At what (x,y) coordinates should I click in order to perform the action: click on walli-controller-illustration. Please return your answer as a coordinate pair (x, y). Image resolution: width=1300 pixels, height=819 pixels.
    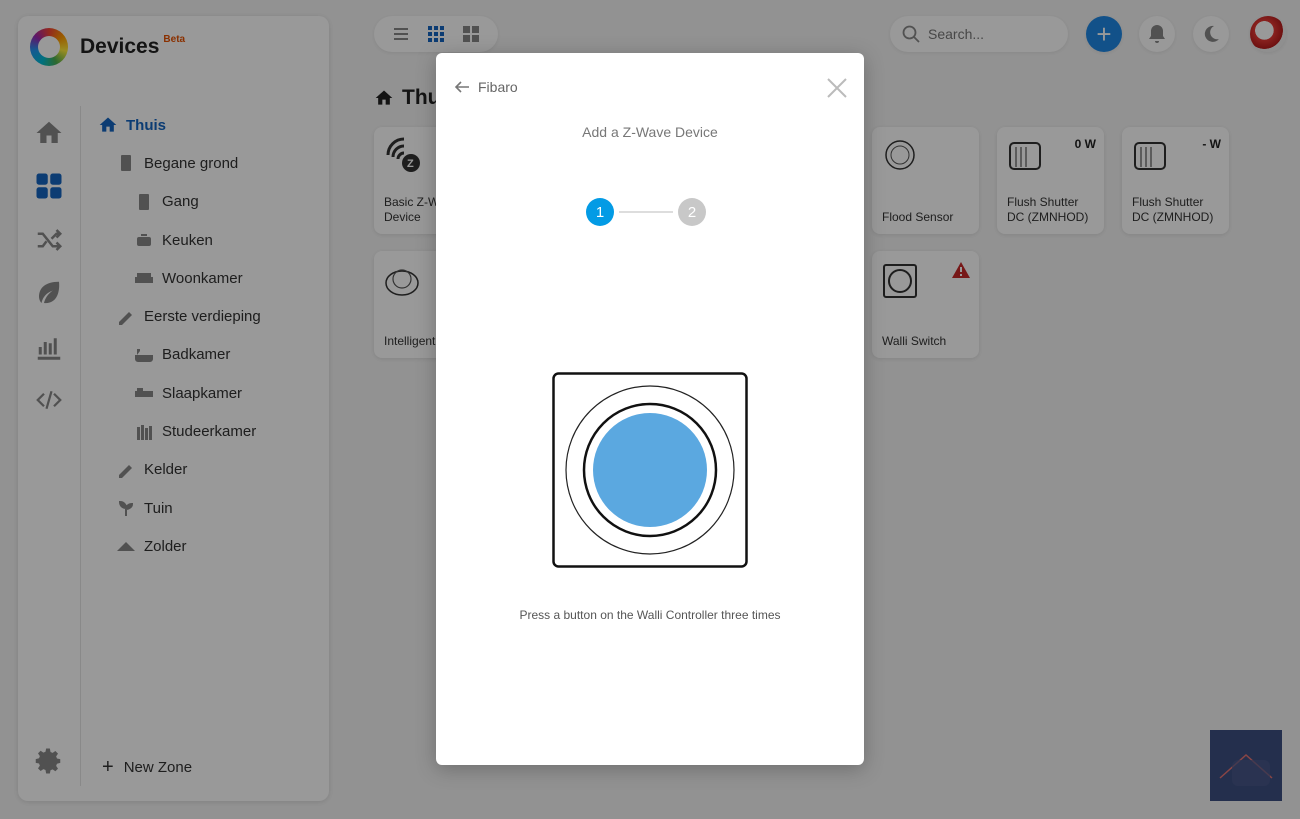
    Looking at the image, I should click on (650, 470).